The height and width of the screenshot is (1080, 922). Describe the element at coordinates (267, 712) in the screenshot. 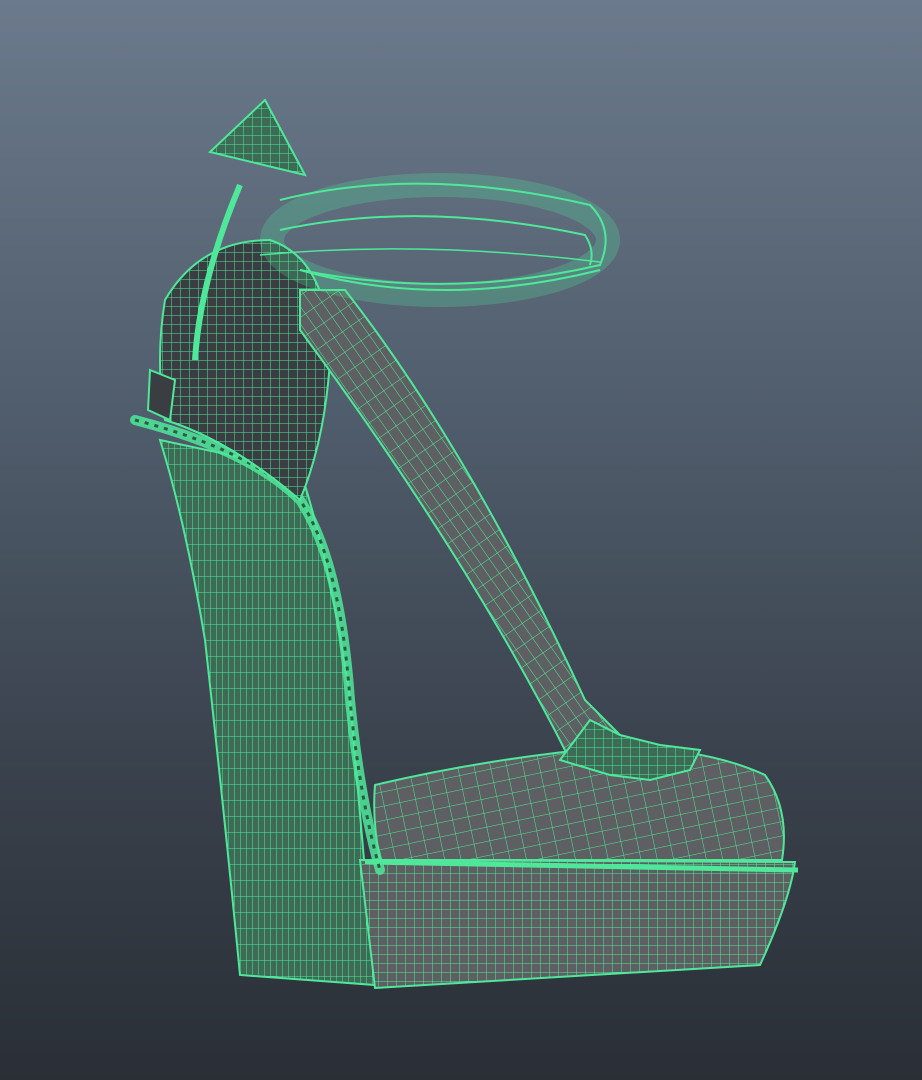

I see `wedge-heel` at that location.